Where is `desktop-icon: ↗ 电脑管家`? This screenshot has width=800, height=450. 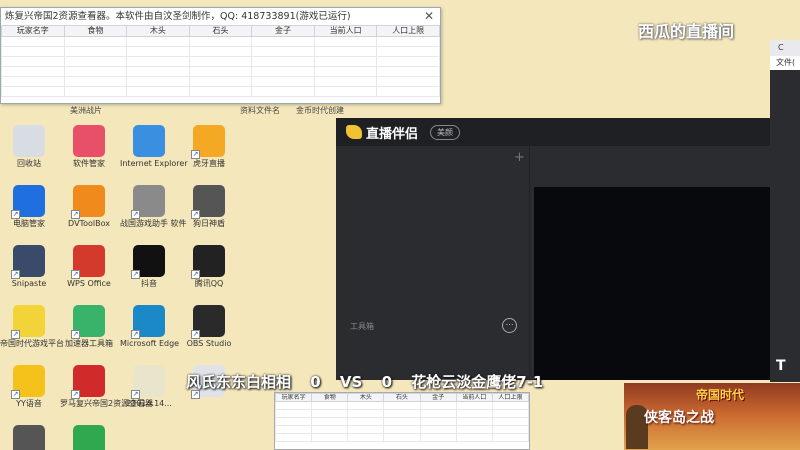
desktop-icon: ↗ 电脑管家 is located at coordinates (29, 206).